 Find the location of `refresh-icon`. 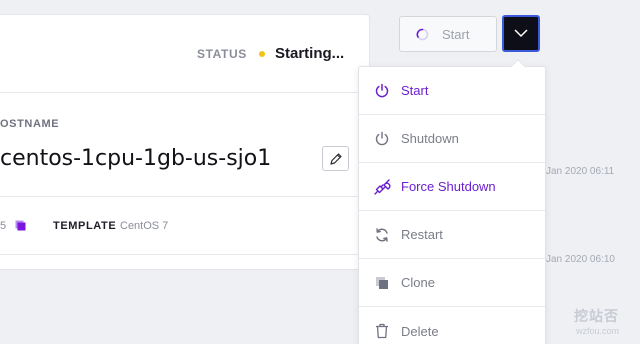

refresh-icon is located at coordinates (382, 235).